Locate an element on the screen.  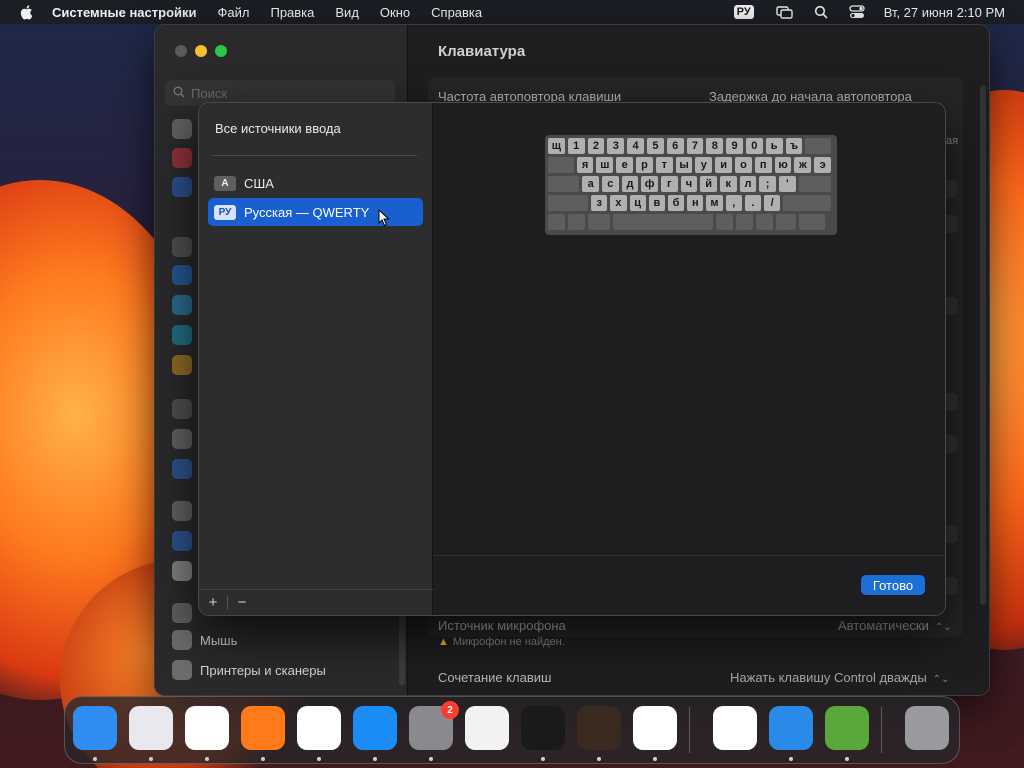
input-source-label: США is located at coordinates (259, 183).